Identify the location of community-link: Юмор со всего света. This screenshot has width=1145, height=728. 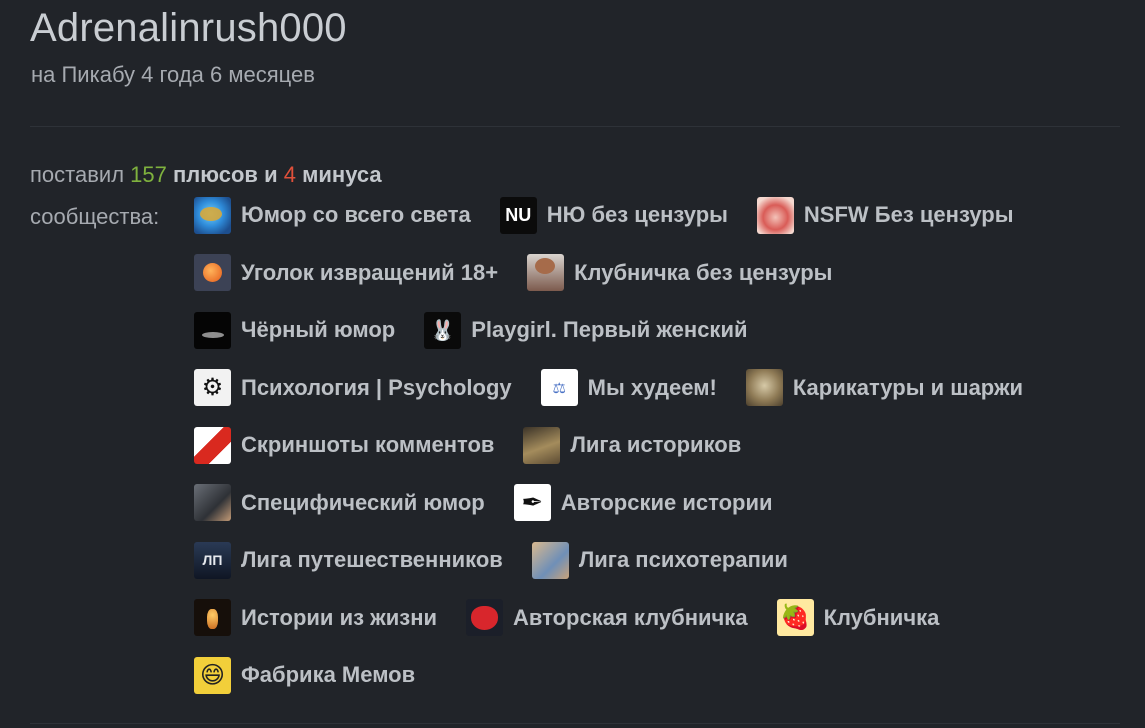
(332, 215).